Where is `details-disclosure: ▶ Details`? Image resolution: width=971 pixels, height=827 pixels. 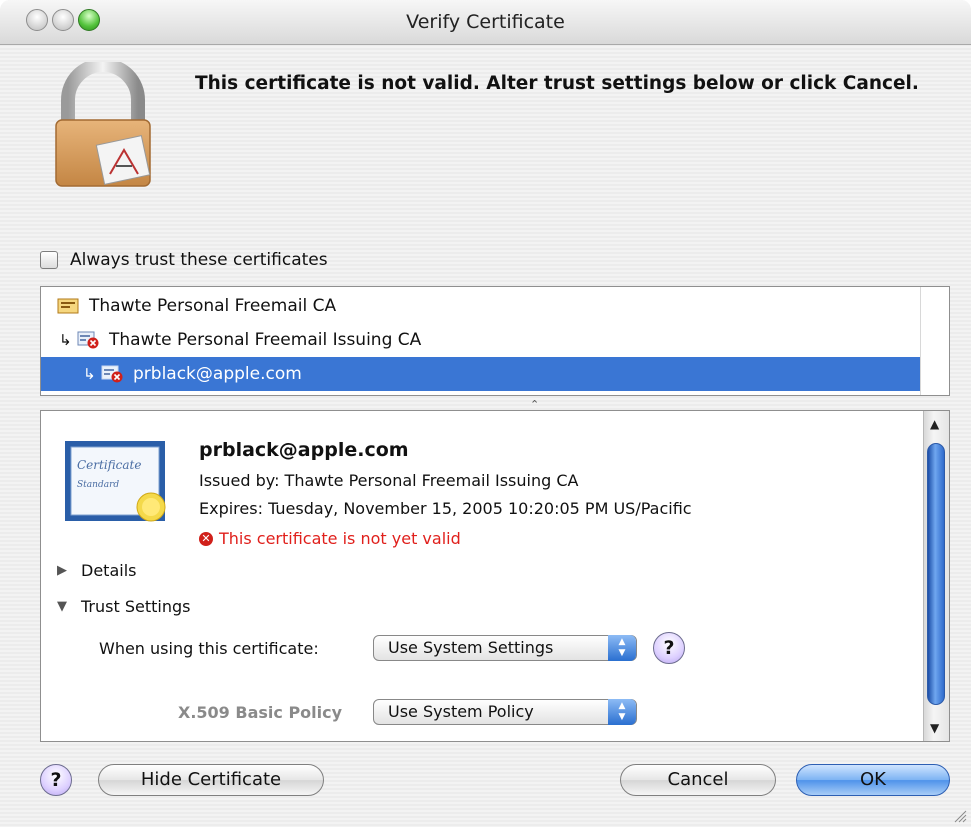 details-disclosure: ▶ Details is located at coordinates (96, 570).